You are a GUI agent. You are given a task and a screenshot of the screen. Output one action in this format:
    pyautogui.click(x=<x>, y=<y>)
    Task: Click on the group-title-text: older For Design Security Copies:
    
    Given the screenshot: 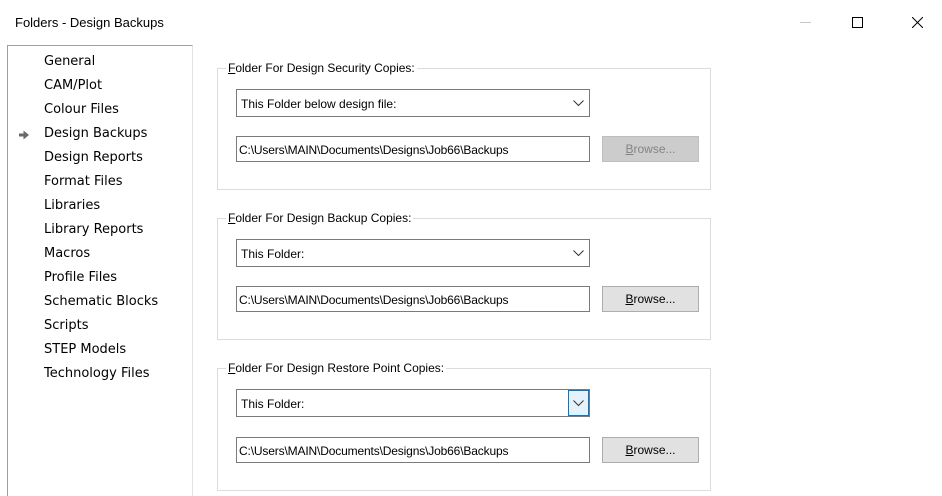 What is the action you would take?
    pyautogui.click(x=325, y=68)
    